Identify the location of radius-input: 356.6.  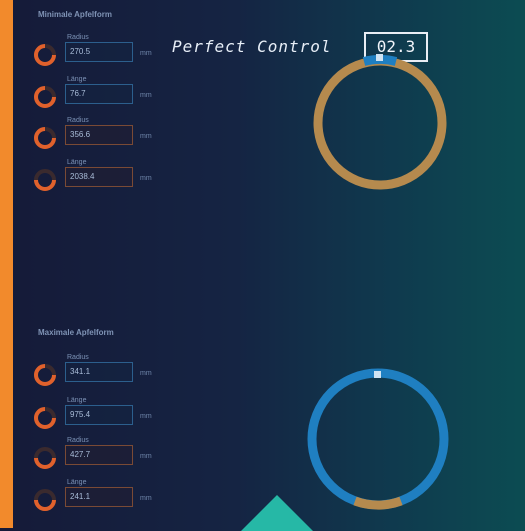
(99, 135).